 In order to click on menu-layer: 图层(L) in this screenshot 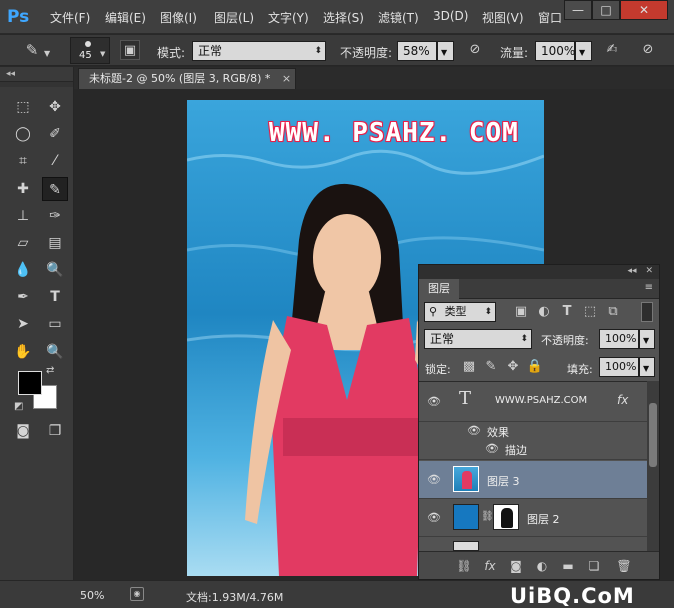, I will do `click(234, 17)`.